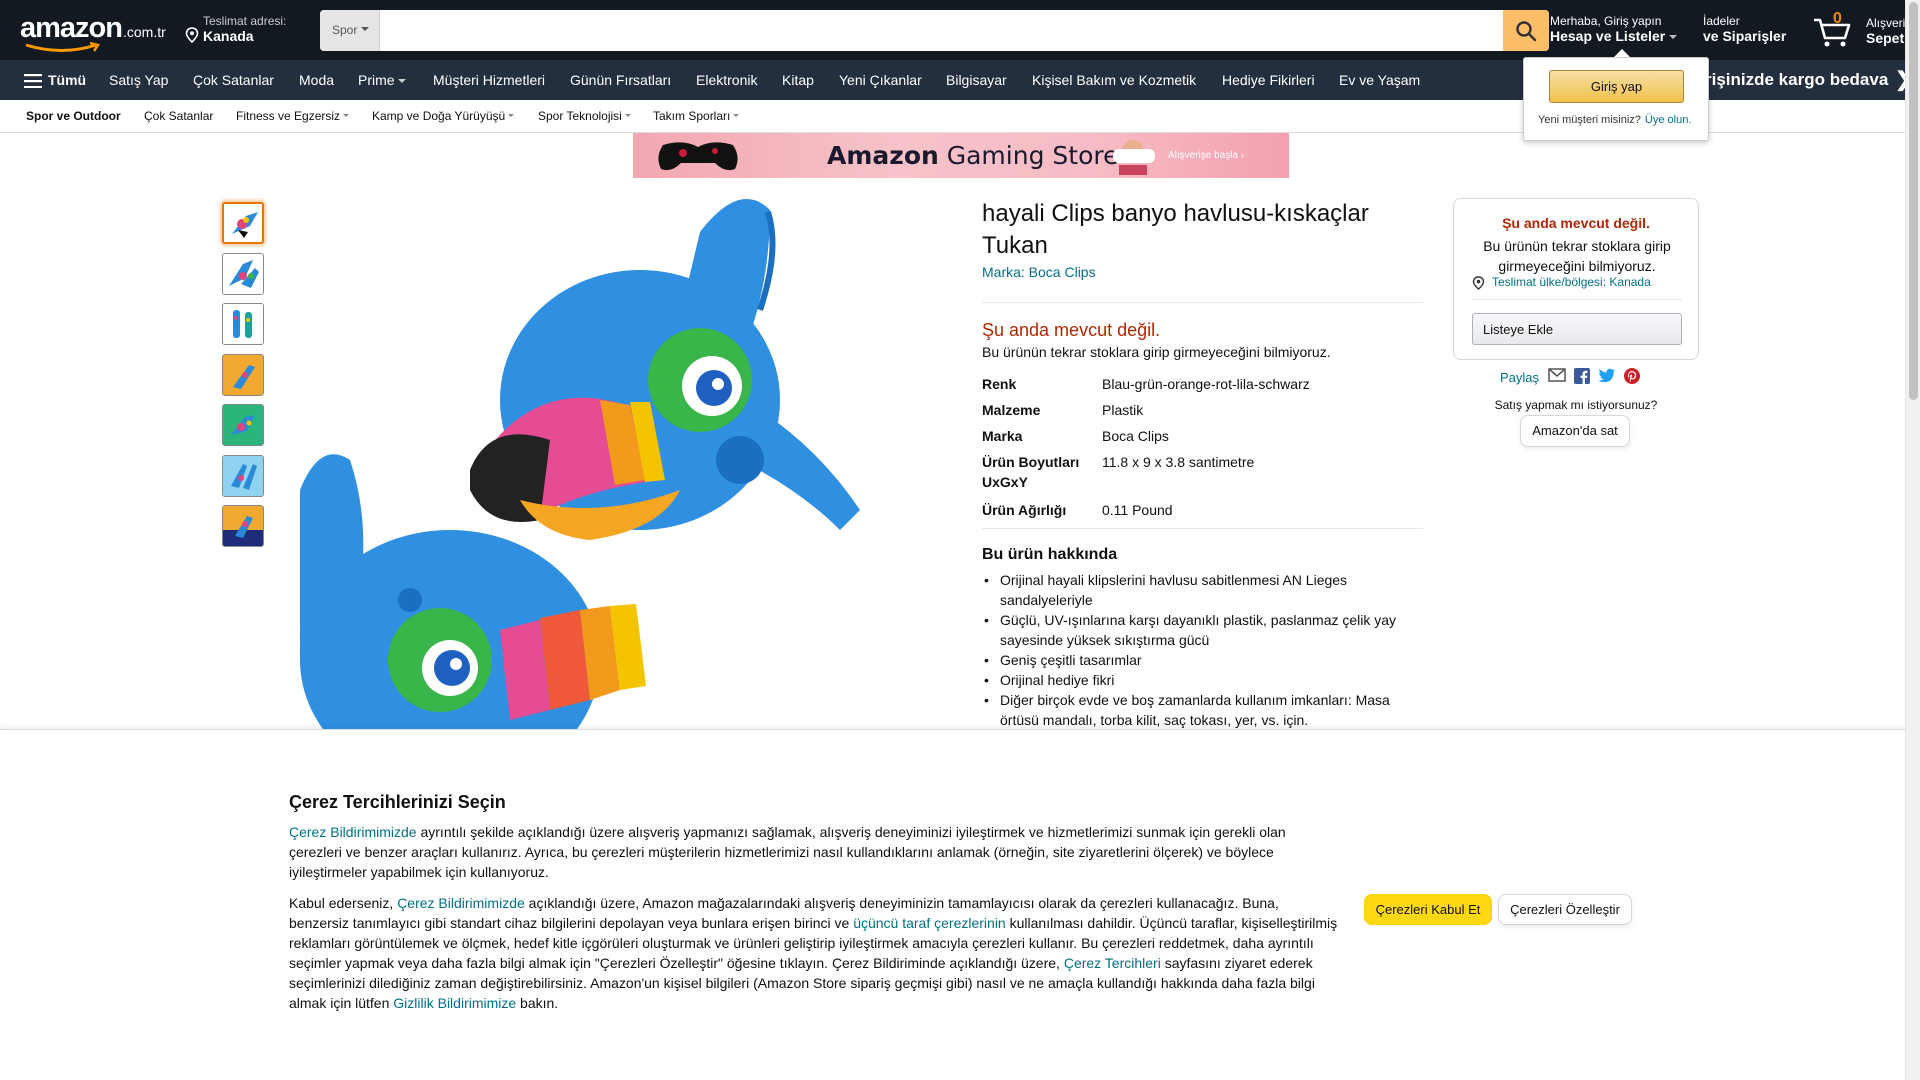  What do you see at coordinates (454, 1003) in the screenshot?
I see `privacy-notice-link: Gizlilik Bildirimimize` at bounding box center [454, 1003].